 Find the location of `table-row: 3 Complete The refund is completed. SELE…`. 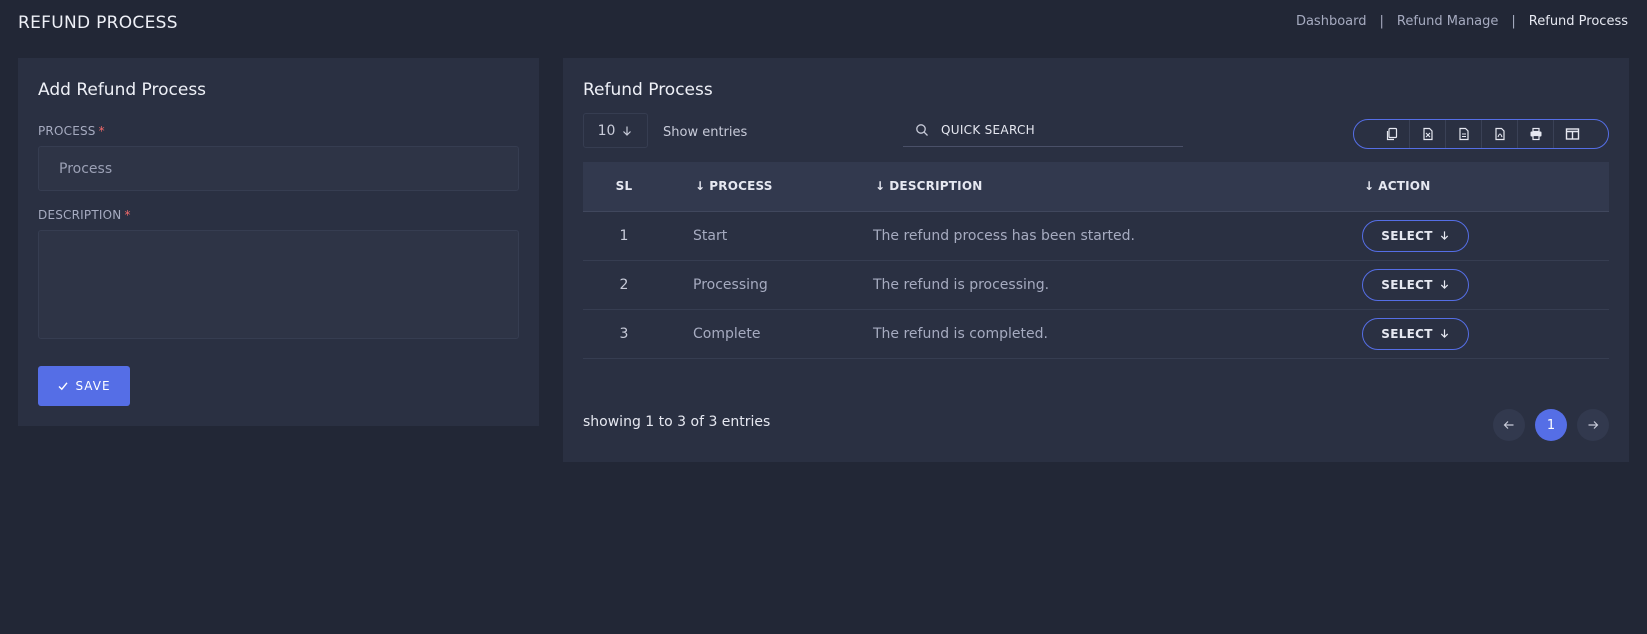

table-row: 3 Complete The refund is completed. SELE… is located at coordinates (1096, 333).